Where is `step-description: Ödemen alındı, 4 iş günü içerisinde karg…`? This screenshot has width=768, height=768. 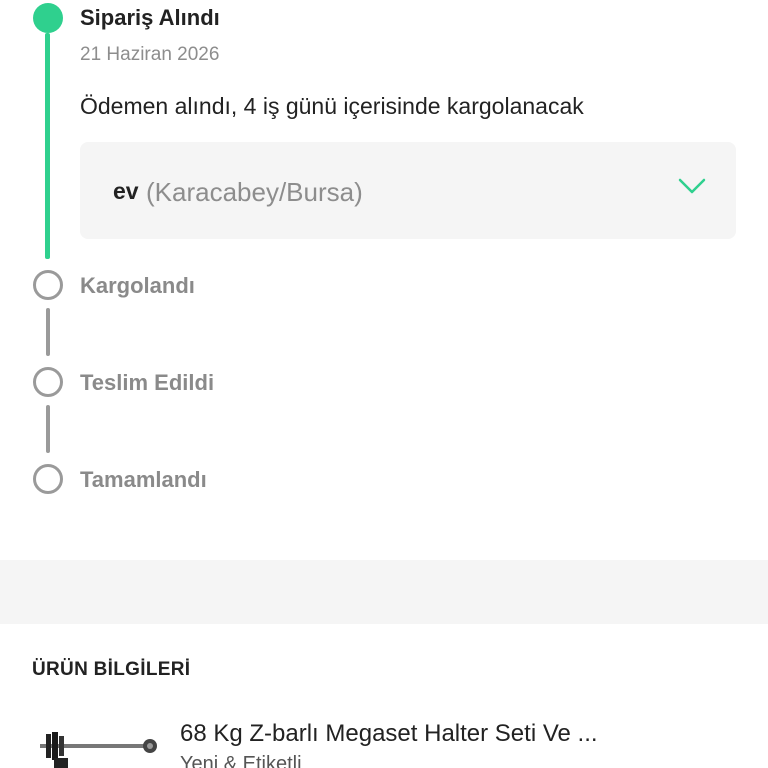
step-description: Ödemen alındı, 4 iş günü içerisinde karg… is located at coordinates (332, 106).